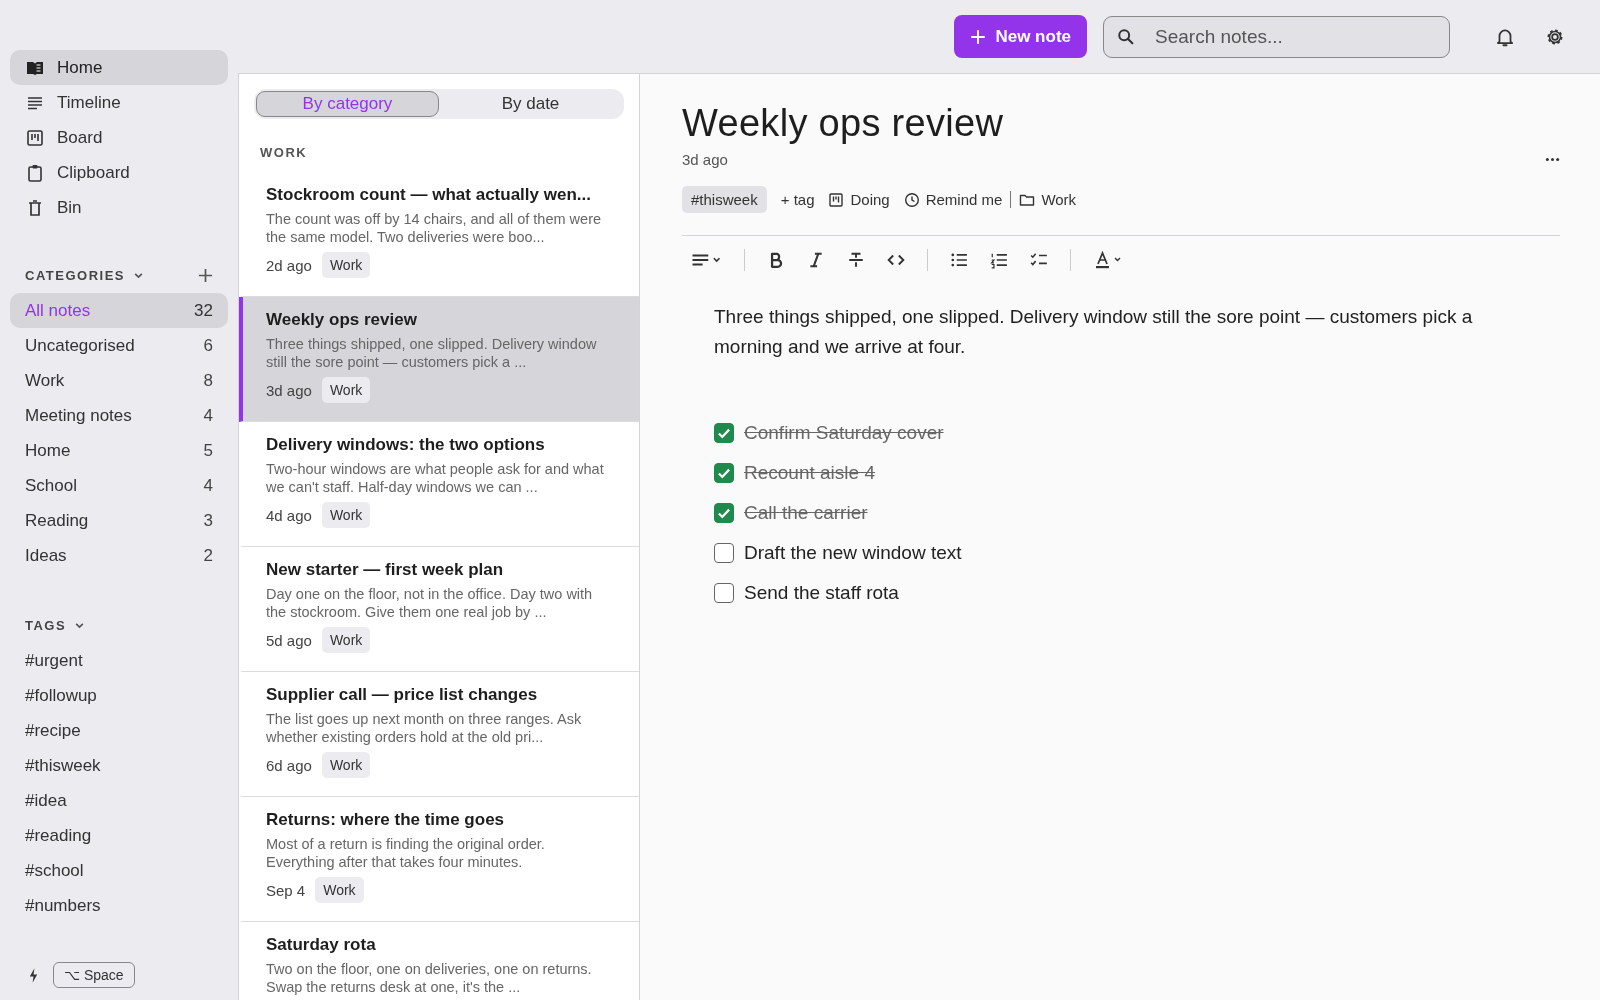  What do you see at coordinates (208, 450) in the screenshot?
I see `category-count: 5` at bounding box center [208, 450].